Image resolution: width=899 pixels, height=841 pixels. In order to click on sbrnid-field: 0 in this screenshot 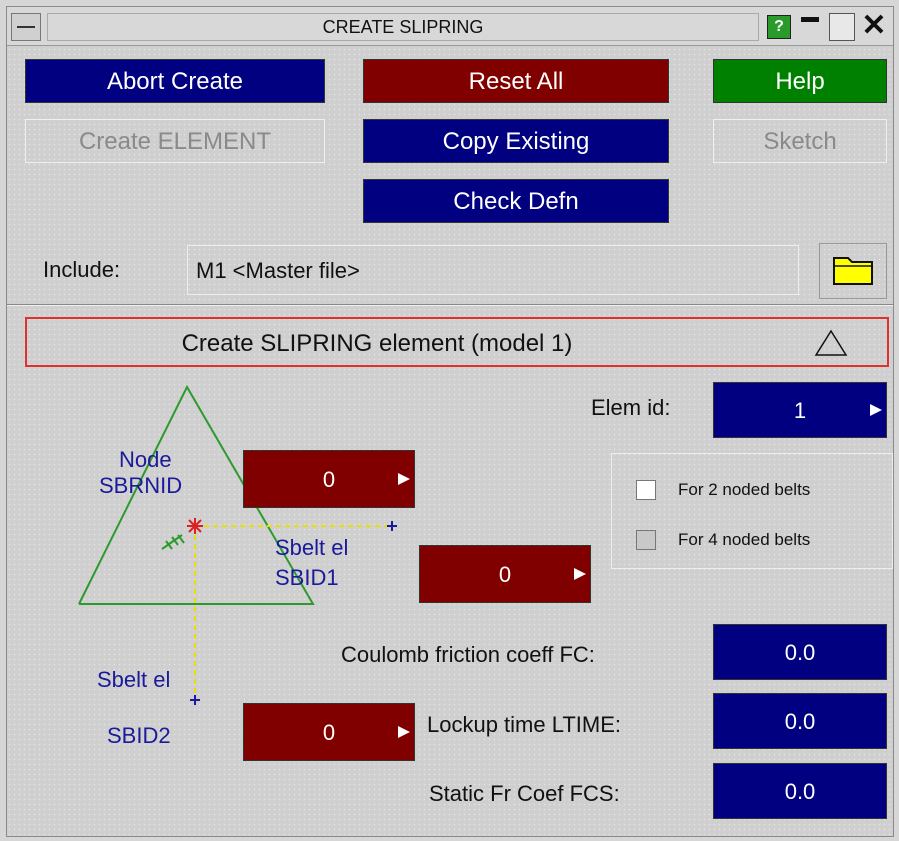, I will do `click(329, 479)`.